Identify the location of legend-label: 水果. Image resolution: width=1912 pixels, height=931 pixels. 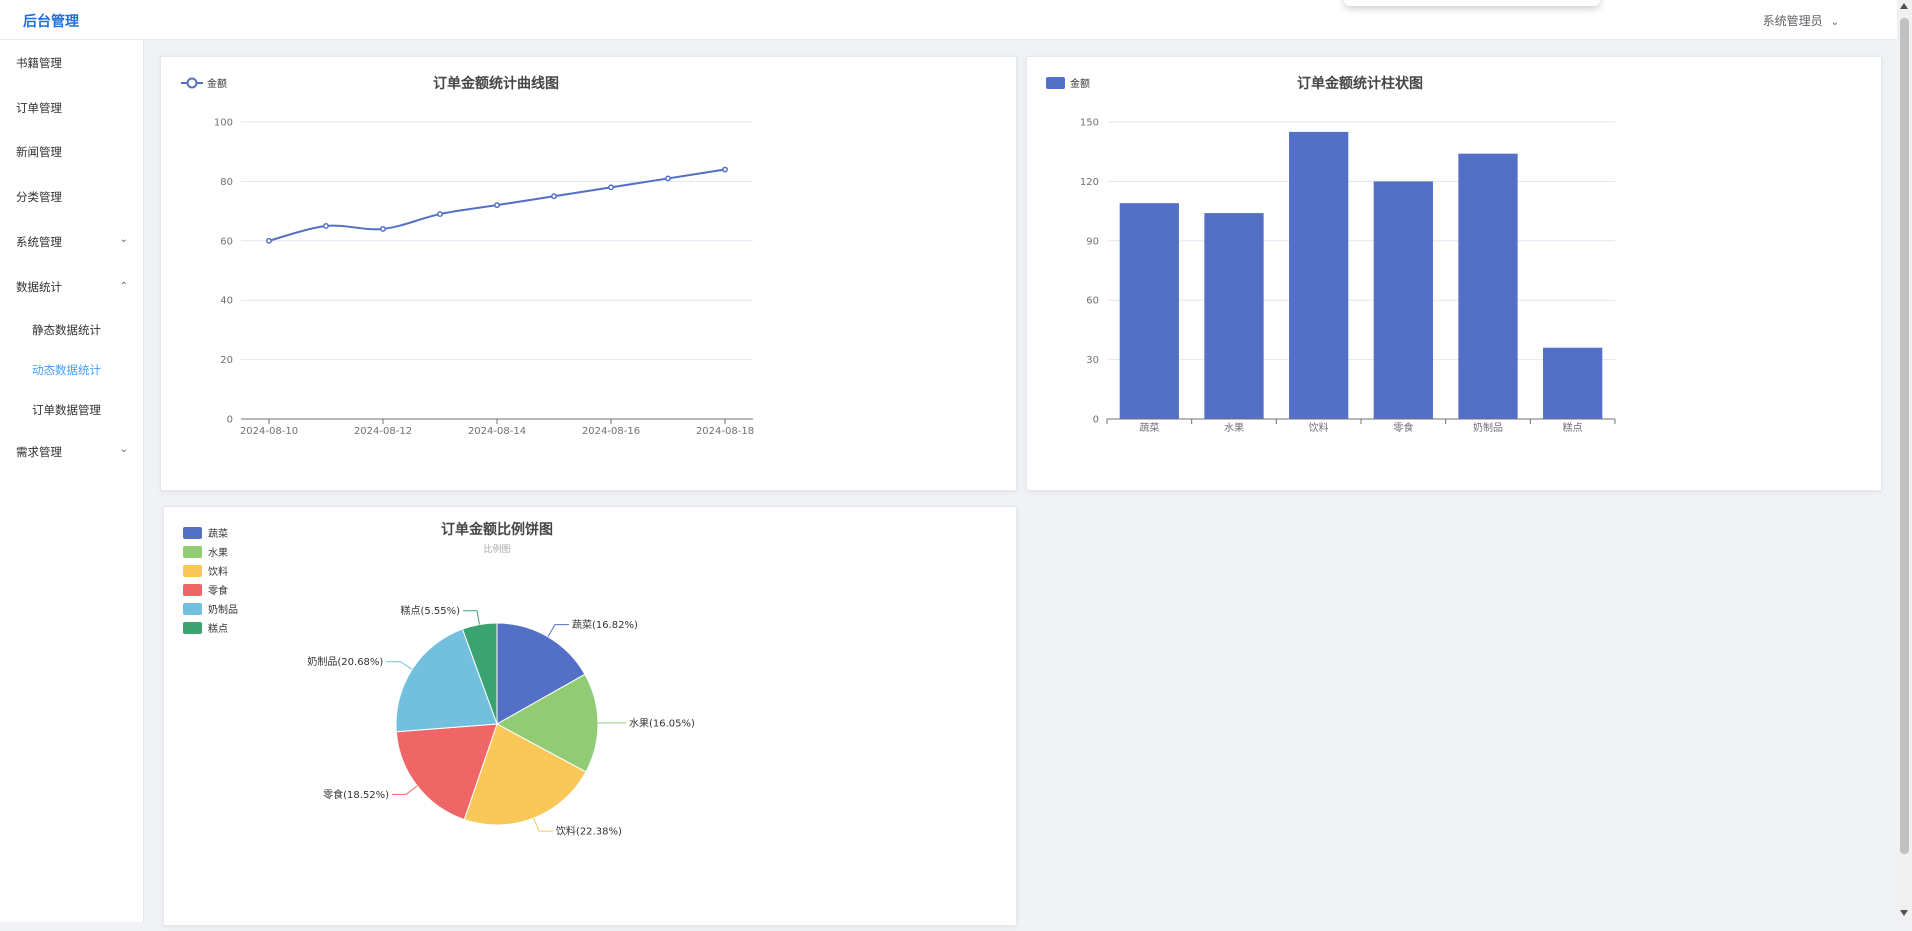
(218, 553).